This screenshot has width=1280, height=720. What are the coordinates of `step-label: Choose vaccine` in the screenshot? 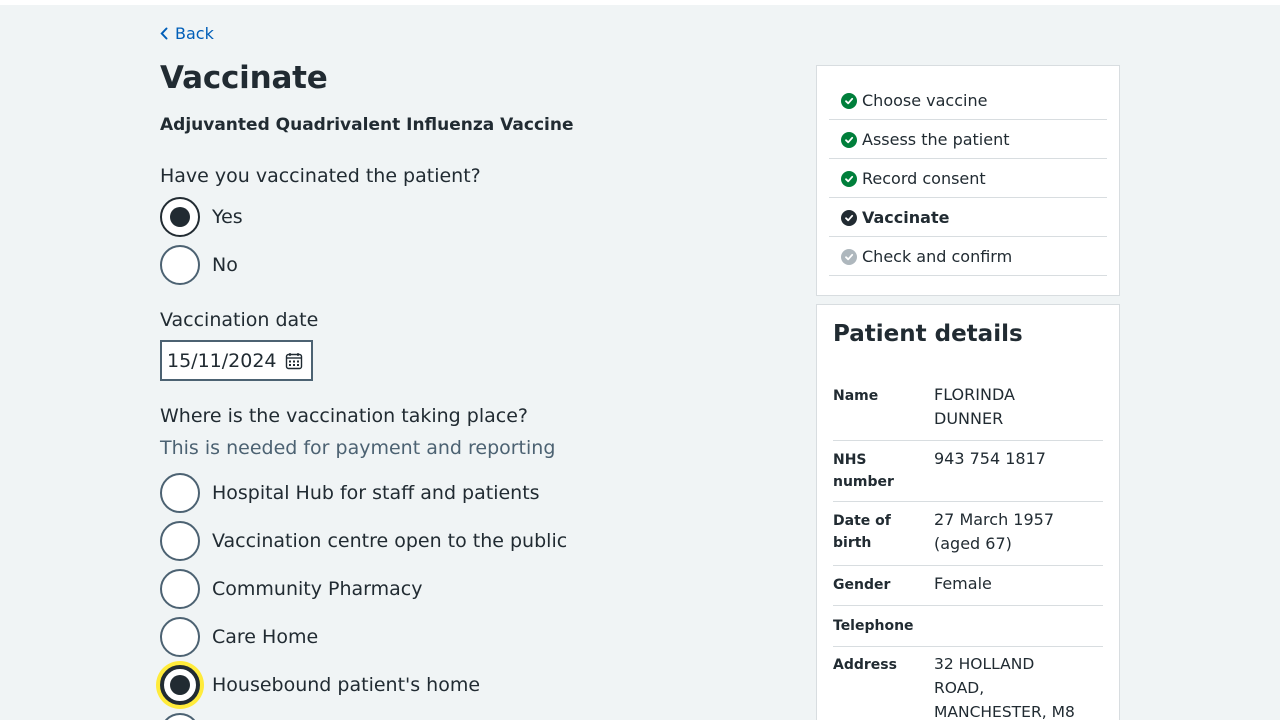 It's located at (925, 100).